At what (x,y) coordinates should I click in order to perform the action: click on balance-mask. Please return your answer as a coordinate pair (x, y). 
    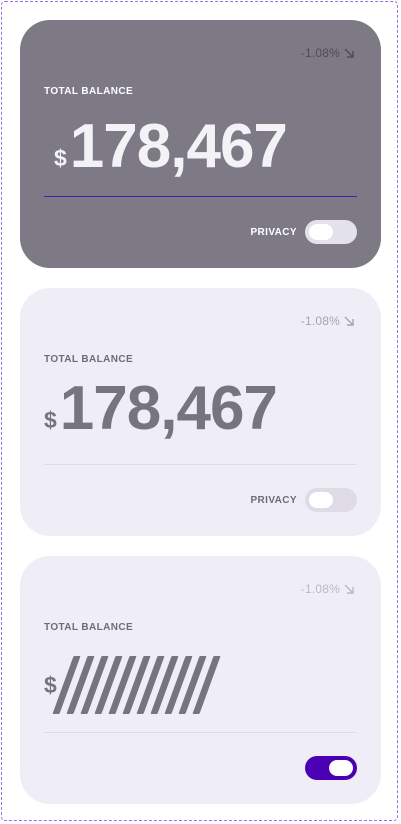
    Looking at the image, I should click on (136, 685).